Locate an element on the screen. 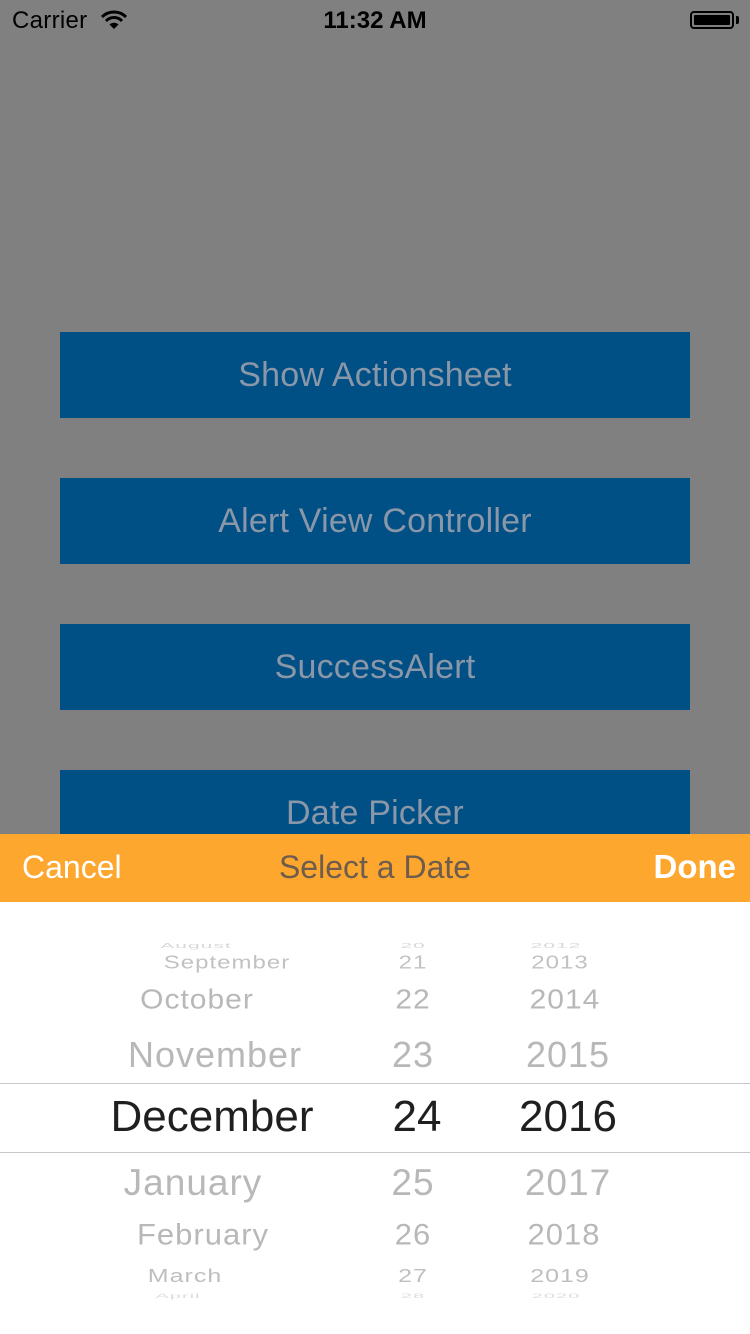 This screenshot has height=1334, width=750. status-bar: Carrier 11:32 AM is located at coordinates (375, 20).